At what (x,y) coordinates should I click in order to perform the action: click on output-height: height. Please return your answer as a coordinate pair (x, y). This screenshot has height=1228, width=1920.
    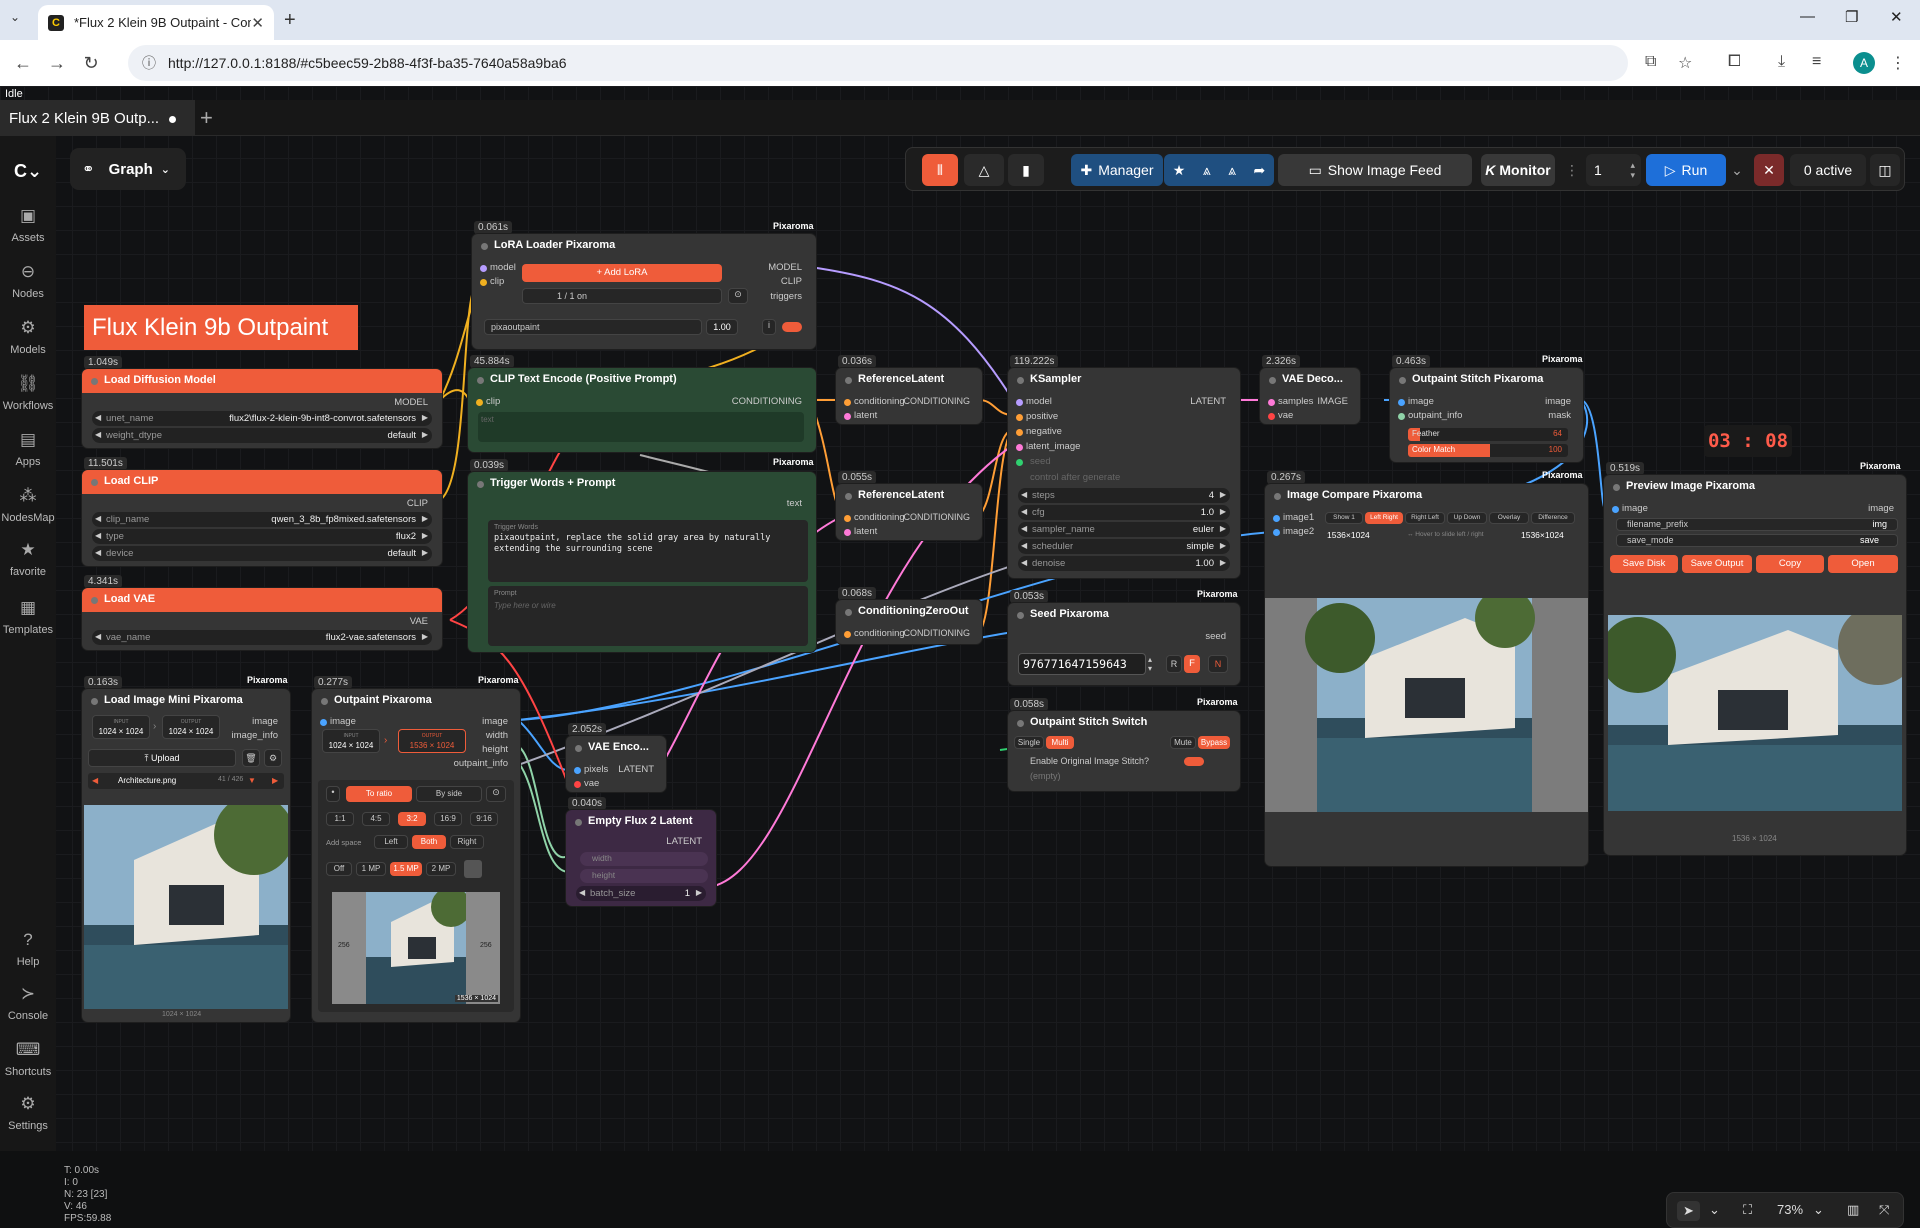
    Looking at the image, I should click on (495, 749).